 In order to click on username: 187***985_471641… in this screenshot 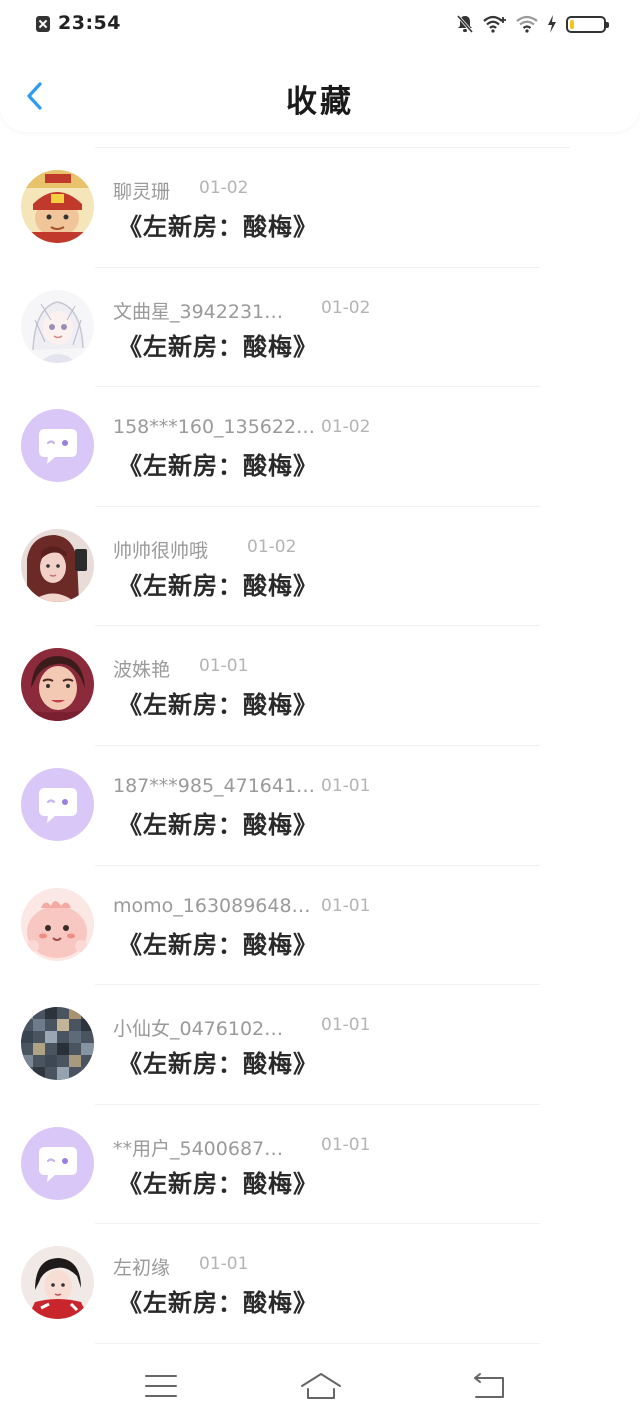, I will do `click(214, 785)`.